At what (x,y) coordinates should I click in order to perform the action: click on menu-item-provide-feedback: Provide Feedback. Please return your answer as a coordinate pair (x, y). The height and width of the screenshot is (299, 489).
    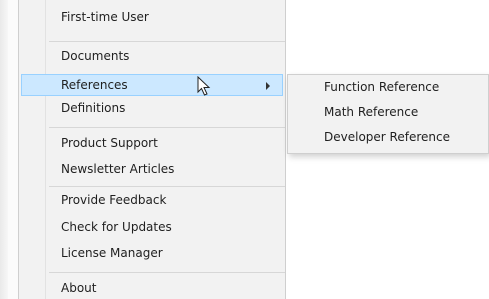
    Looking at the image, I should click on (152, 200).